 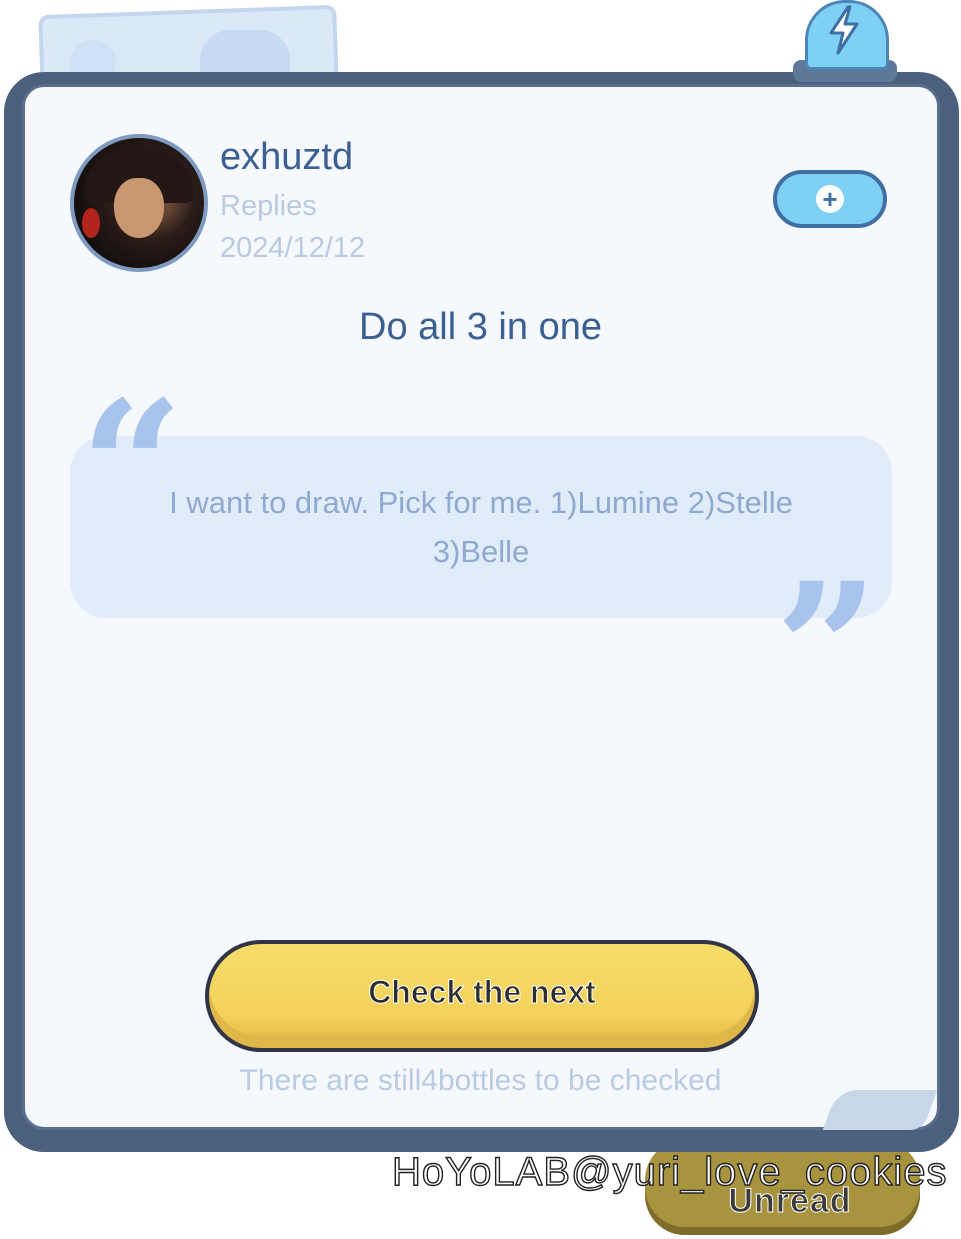 What do you see at coordinates (293, 248) in the screenshot?
I see `post-date: 2024/12/12` at bounding box center [293, 248].